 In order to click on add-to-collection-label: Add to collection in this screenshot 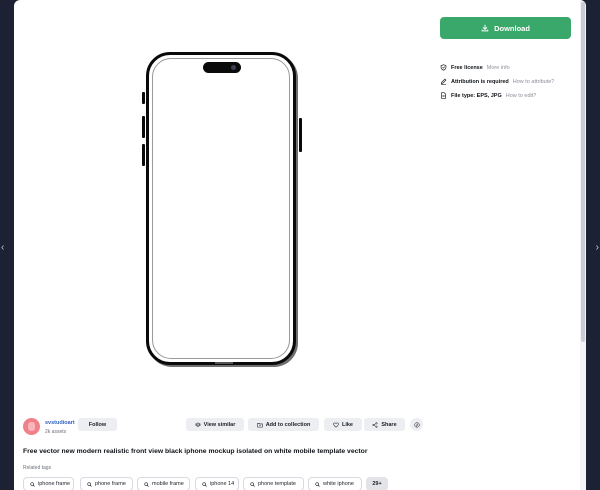, I will do `click(288, 424)`.